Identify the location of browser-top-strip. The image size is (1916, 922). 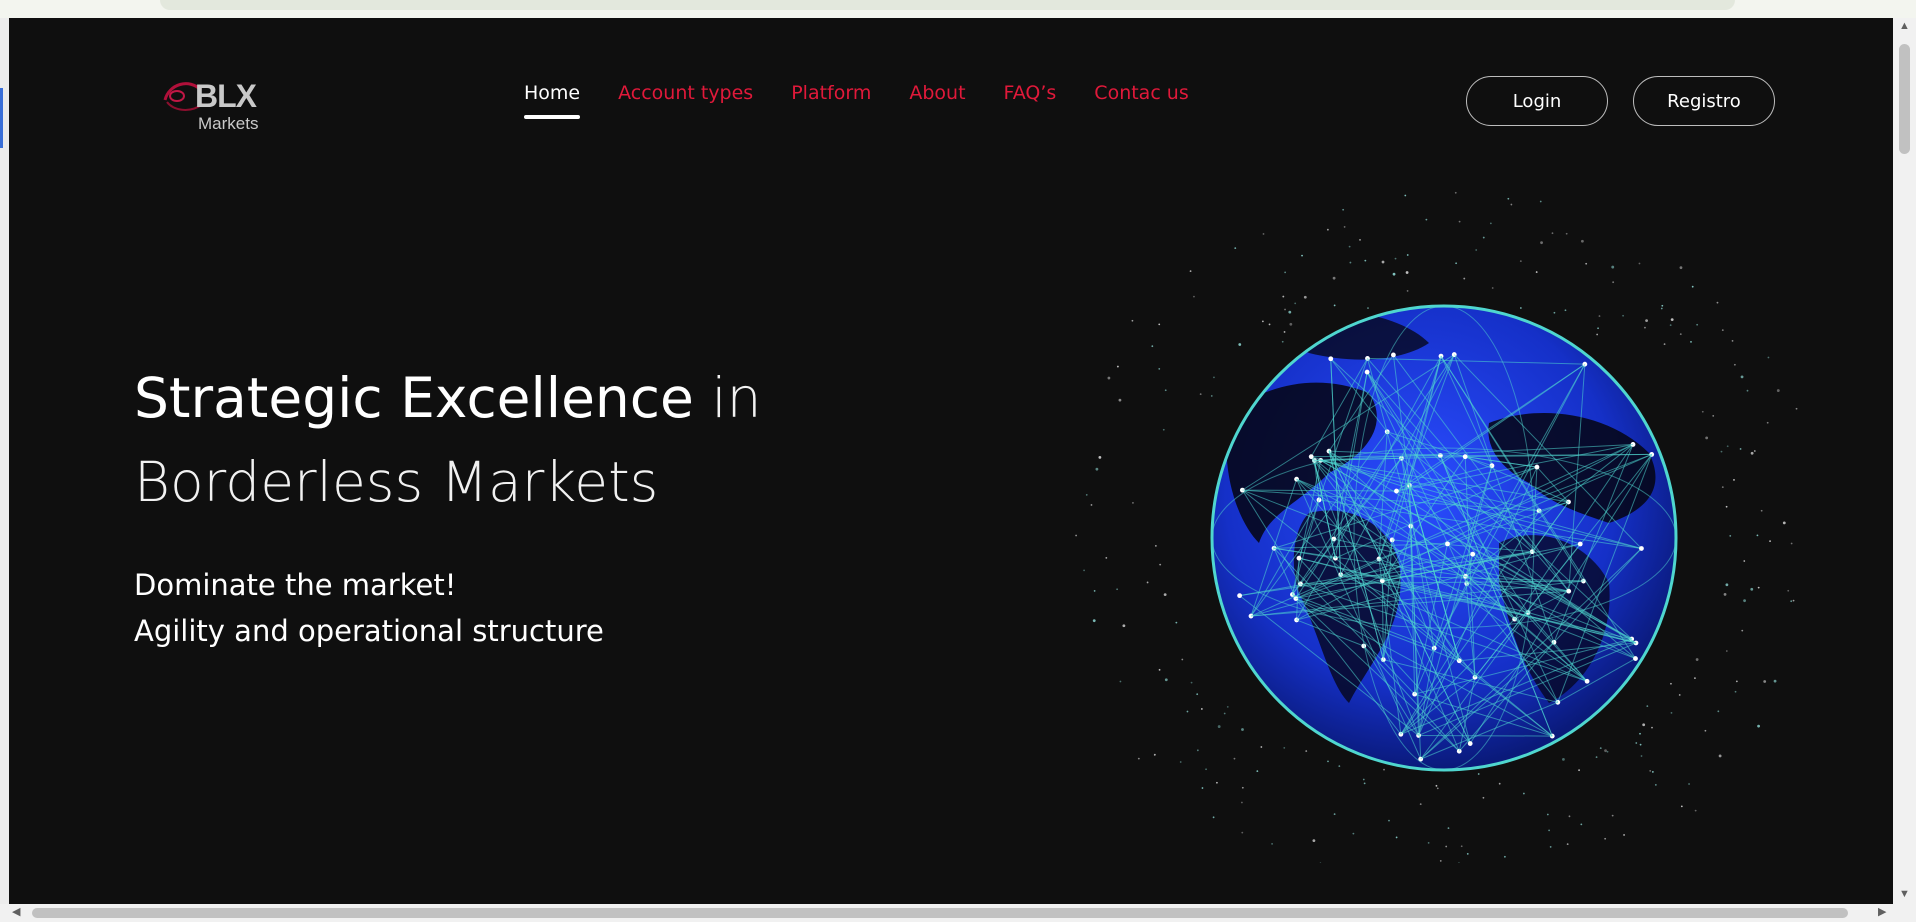
(958, 9).